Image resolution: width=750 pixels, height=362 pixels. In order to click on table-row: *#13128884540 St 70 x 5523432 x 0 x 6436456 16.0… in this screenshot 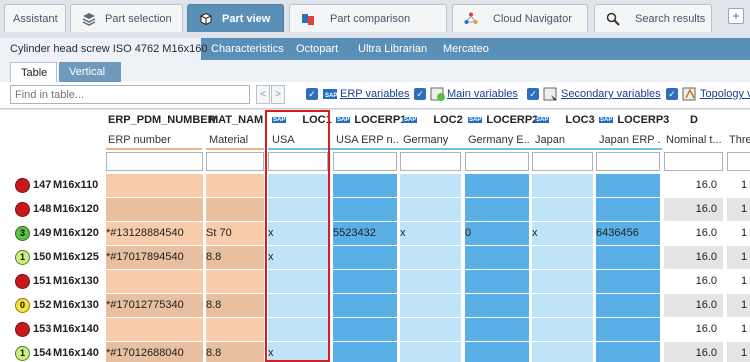, I will do `click(375, 234)`.